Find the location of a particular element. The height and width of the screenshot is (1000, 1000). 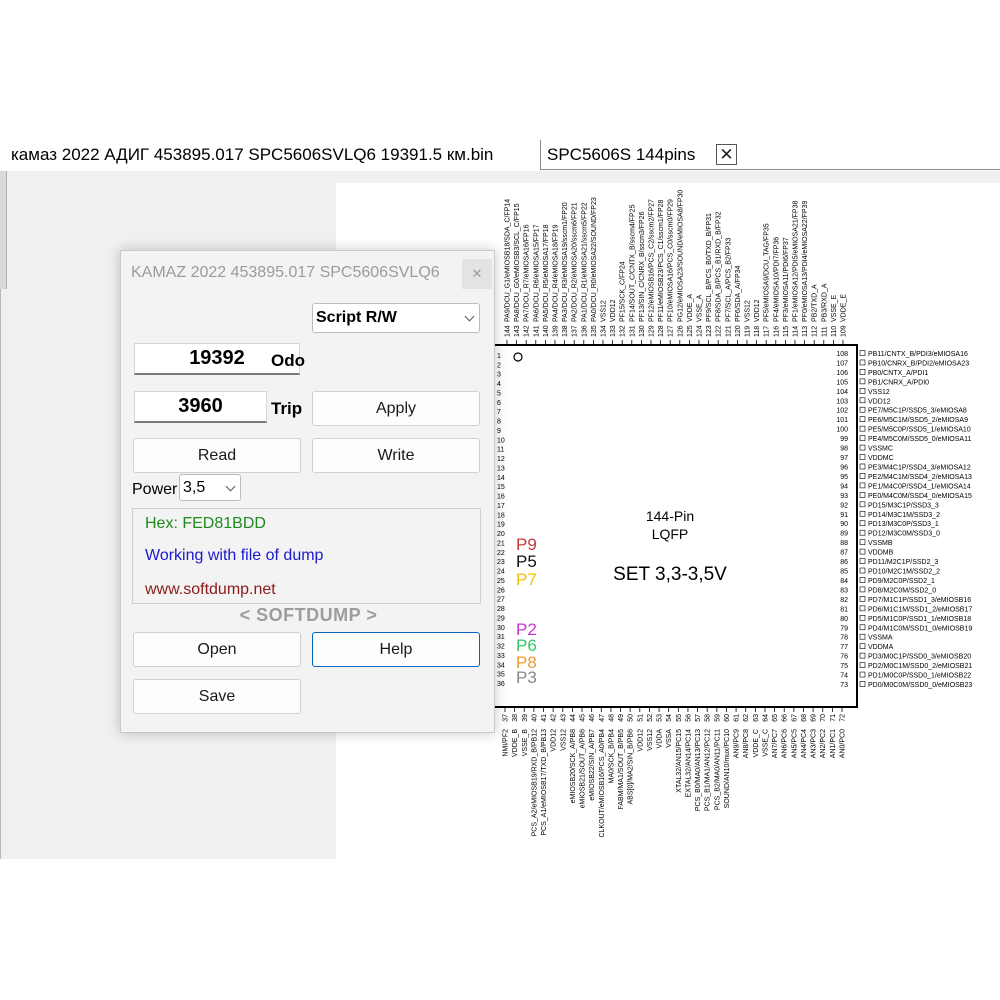

pin-number: 77 is located at coordinates (844, 647).